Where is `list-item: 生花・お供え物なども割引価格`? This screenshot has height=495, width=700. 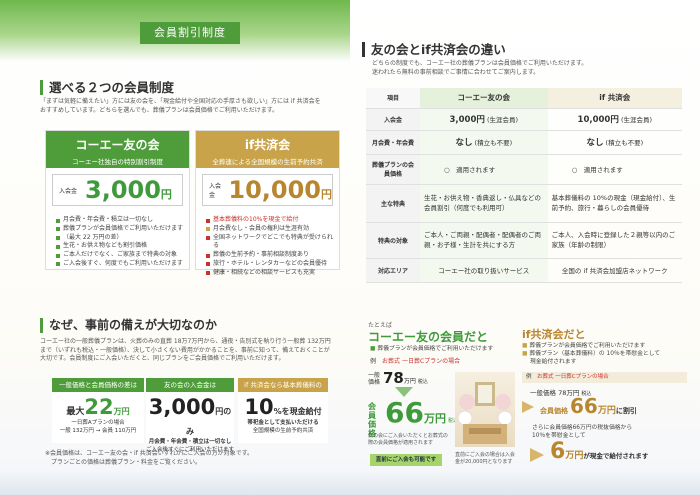
list-item: 生花・お供え物なども割引価格 is located at coordinates (119, 246).